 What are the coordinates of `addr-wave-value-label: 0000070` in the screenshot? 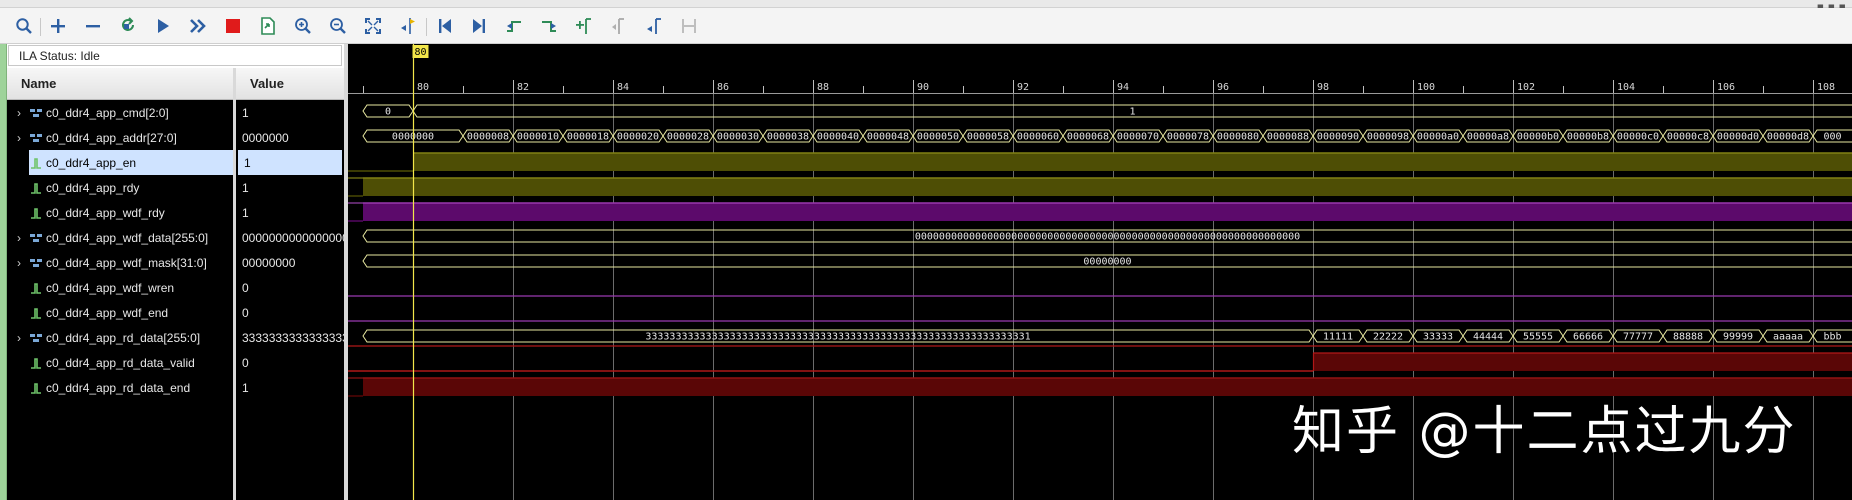 It's located at (1138, 137).